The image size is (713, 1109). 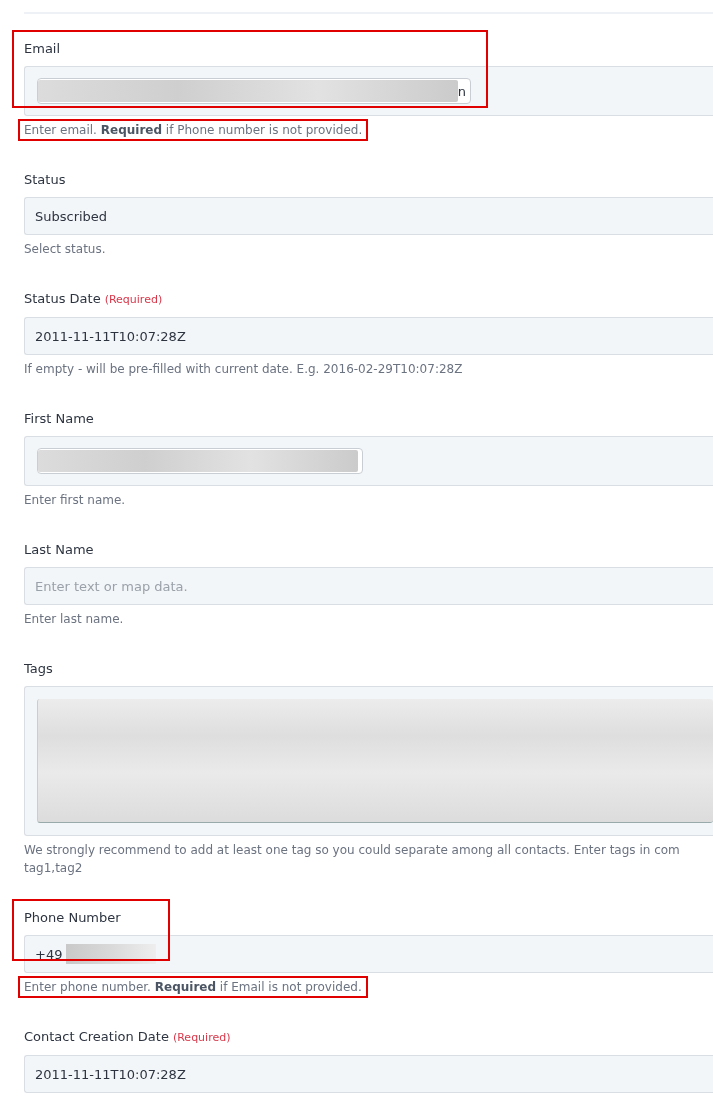 What do you see at coordinates (74, 619) in the screenshot?
I see `help-text: Enter last name.` at bounding box center [74, 619].